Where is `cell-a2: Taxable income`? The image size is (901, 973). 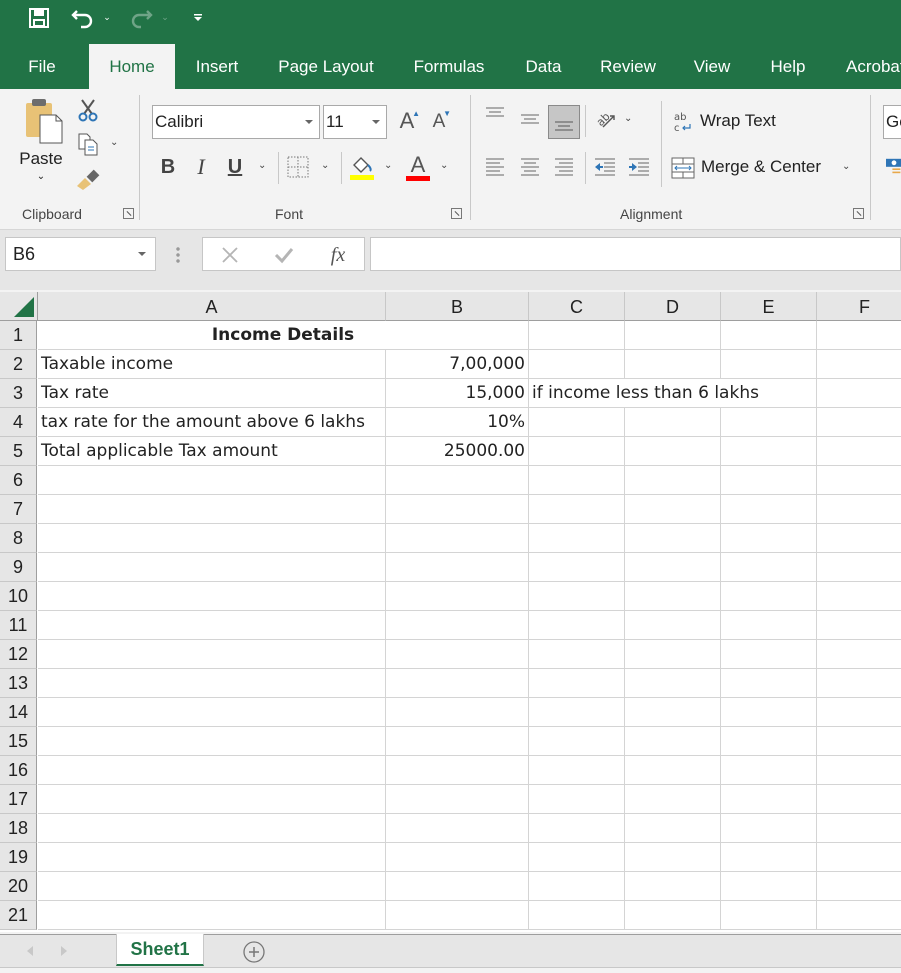
cell-a2: Taxable income is located at coordinates (212, 364).